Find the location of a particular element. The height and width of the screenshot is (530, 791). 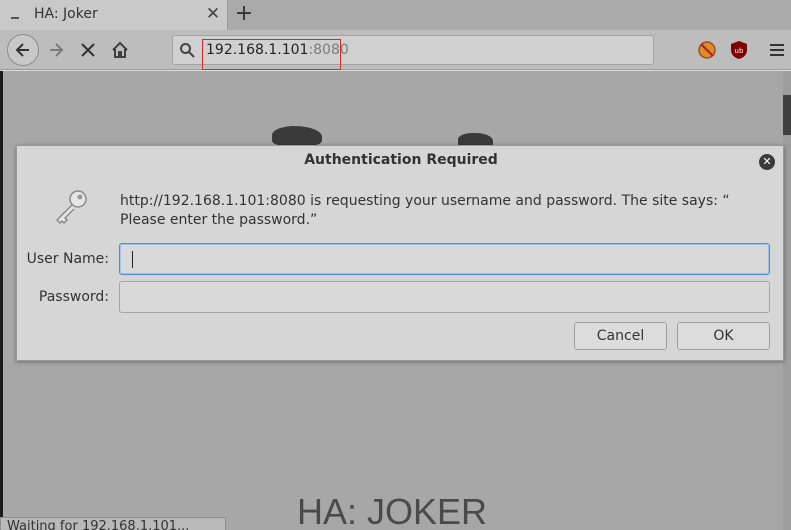

page-graphic is located at coordinates (297, 136).